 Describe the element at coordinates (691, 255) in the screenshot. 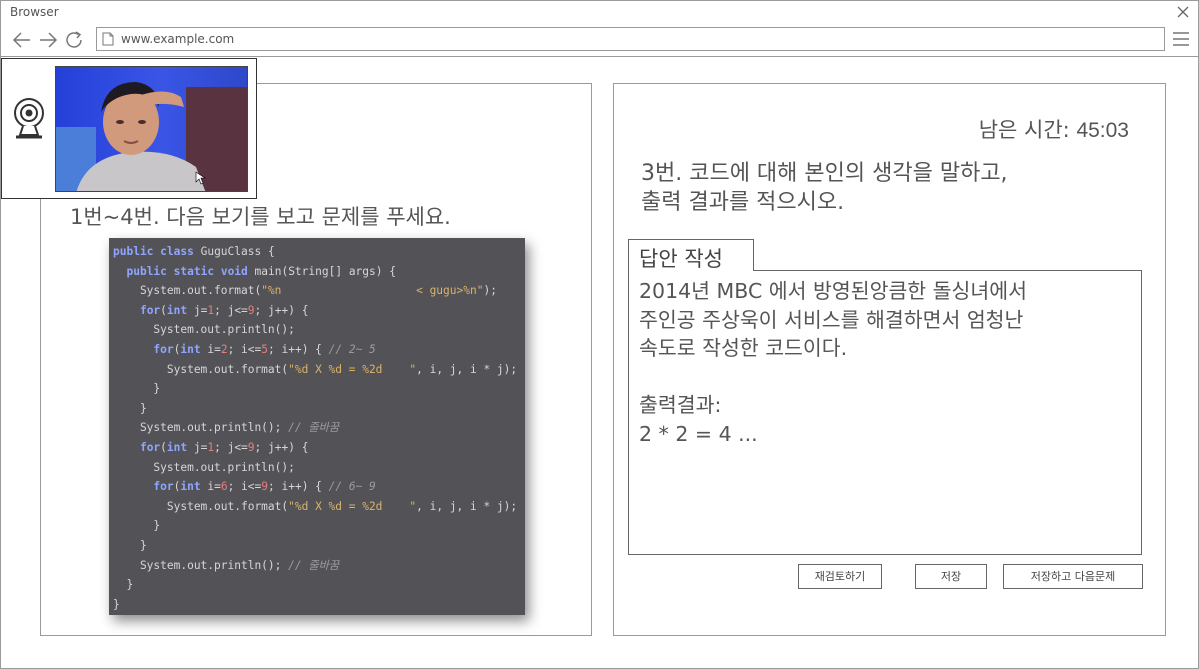

I see `answer-tab: 답안 작성` at that location.